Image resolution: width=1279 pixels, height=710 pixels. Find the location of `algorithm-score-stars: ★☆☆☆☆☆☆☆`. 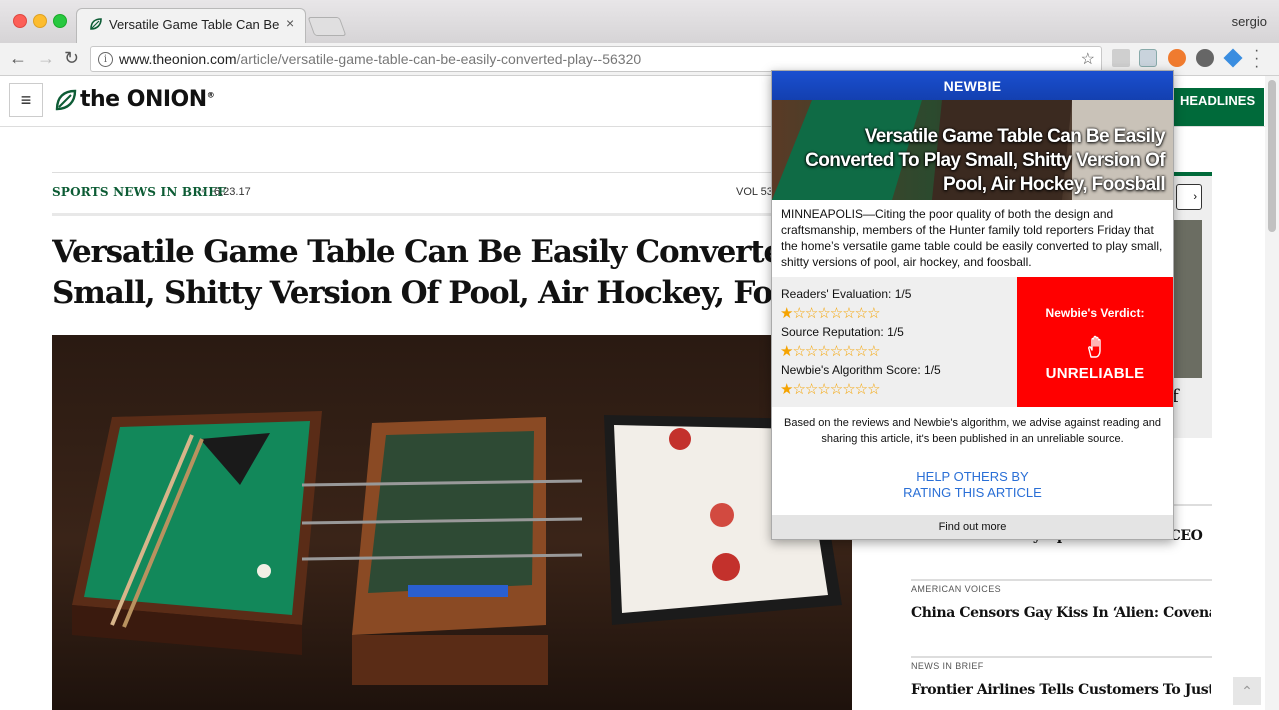

algorithm-score-stars: ★☆☆☆☆☆☆☆ is located at coordinates (830, 389).